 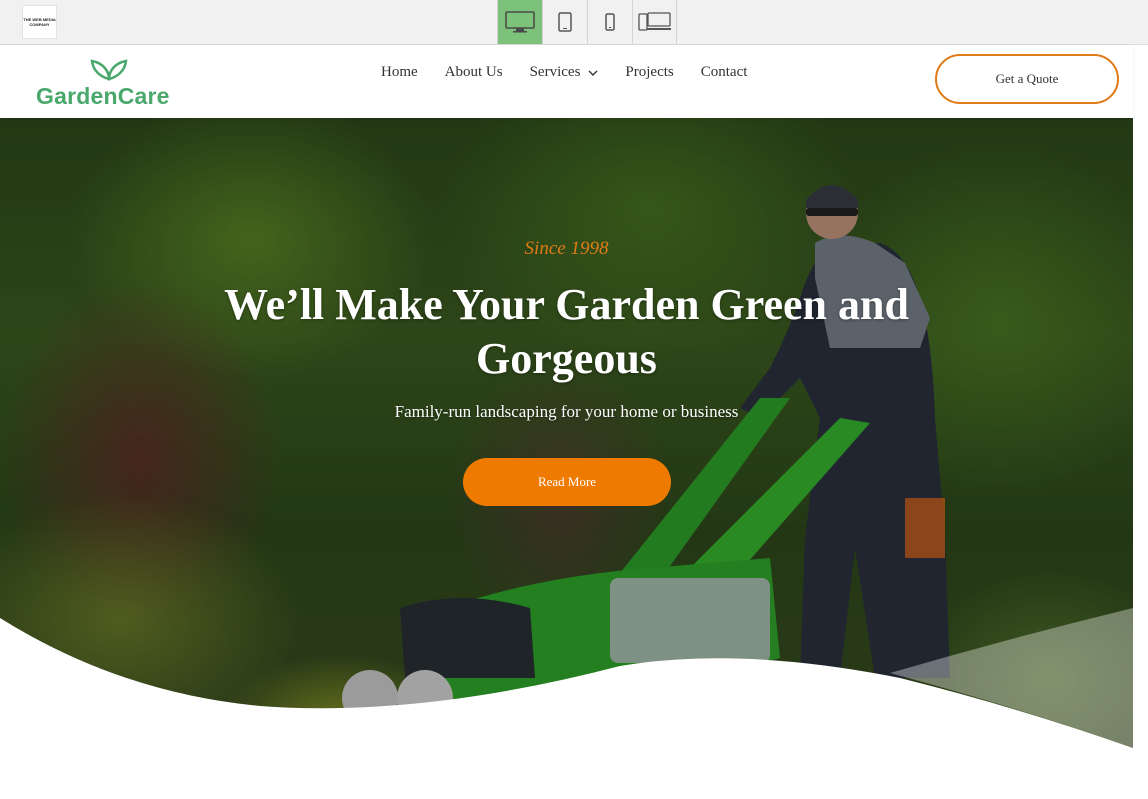 What do you see at coordinates (649, 72) in the screenshot?
I see `nav-projects: Projects` at bounding box center [649, 72].